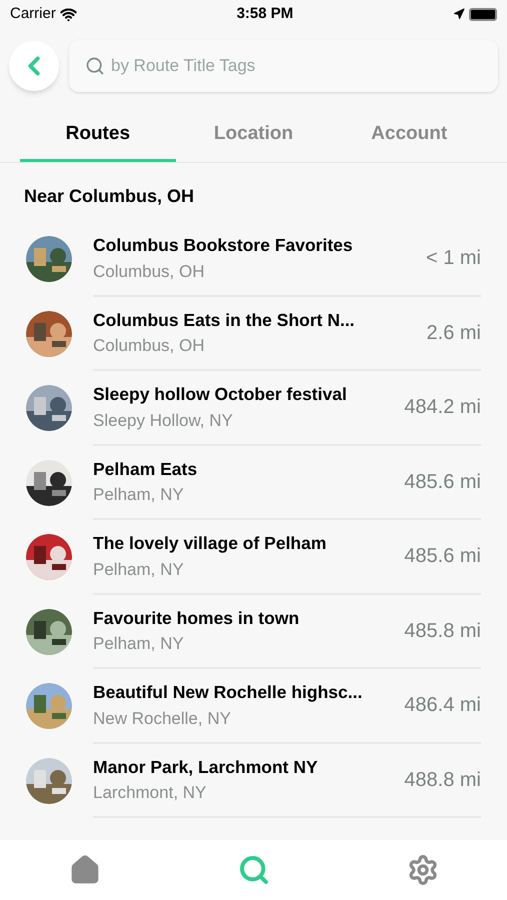  Describe the element at coordinates (253, 333) in the screenshot. I see `route-row: Columbus Eats in the Short N... Columbus, OH 2.6 mi` at that location.